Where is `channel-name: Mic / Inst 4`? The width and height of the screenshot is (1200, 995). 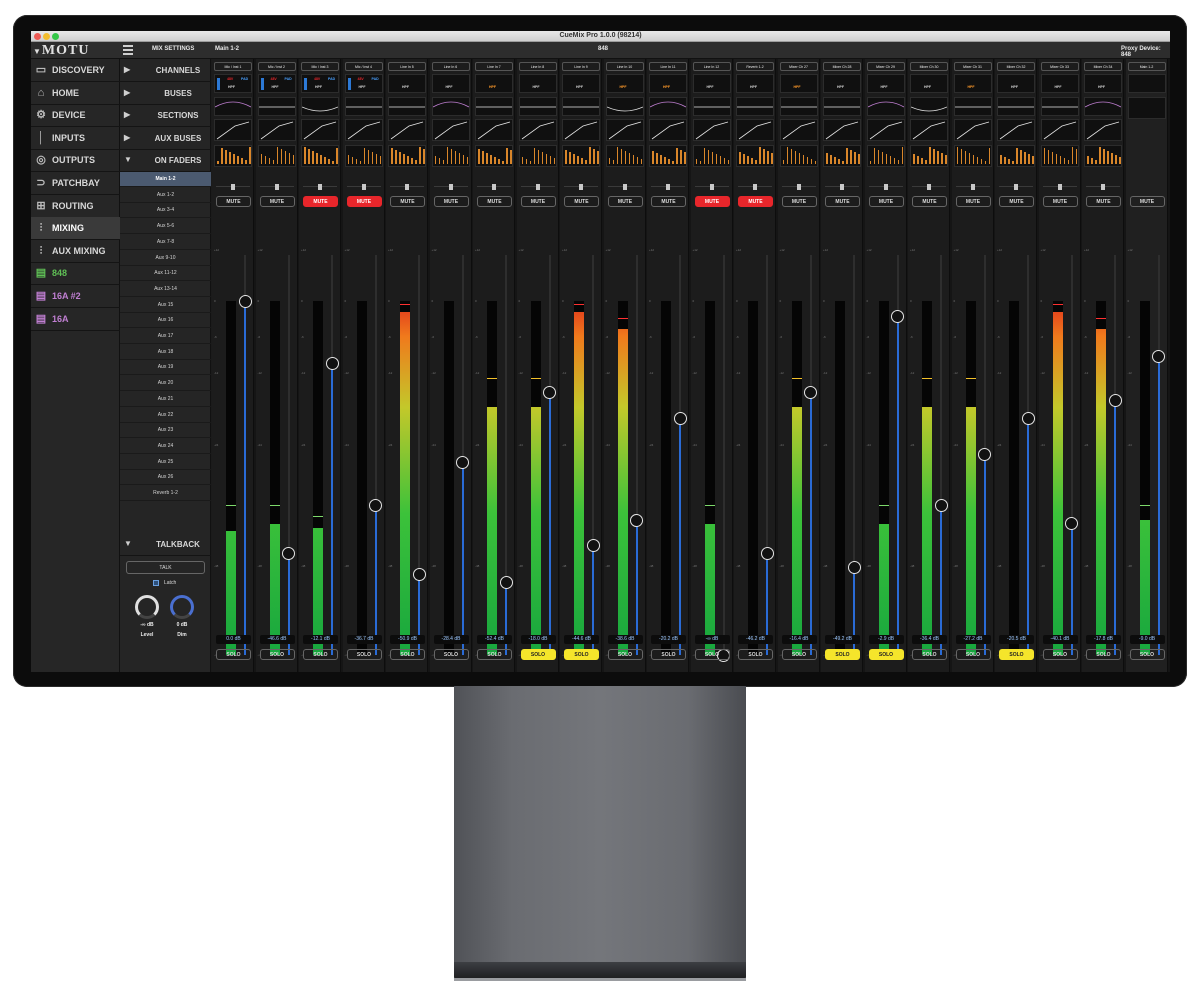 channel-name: Mic / Inst 4 is located at coordinates (363, 66).